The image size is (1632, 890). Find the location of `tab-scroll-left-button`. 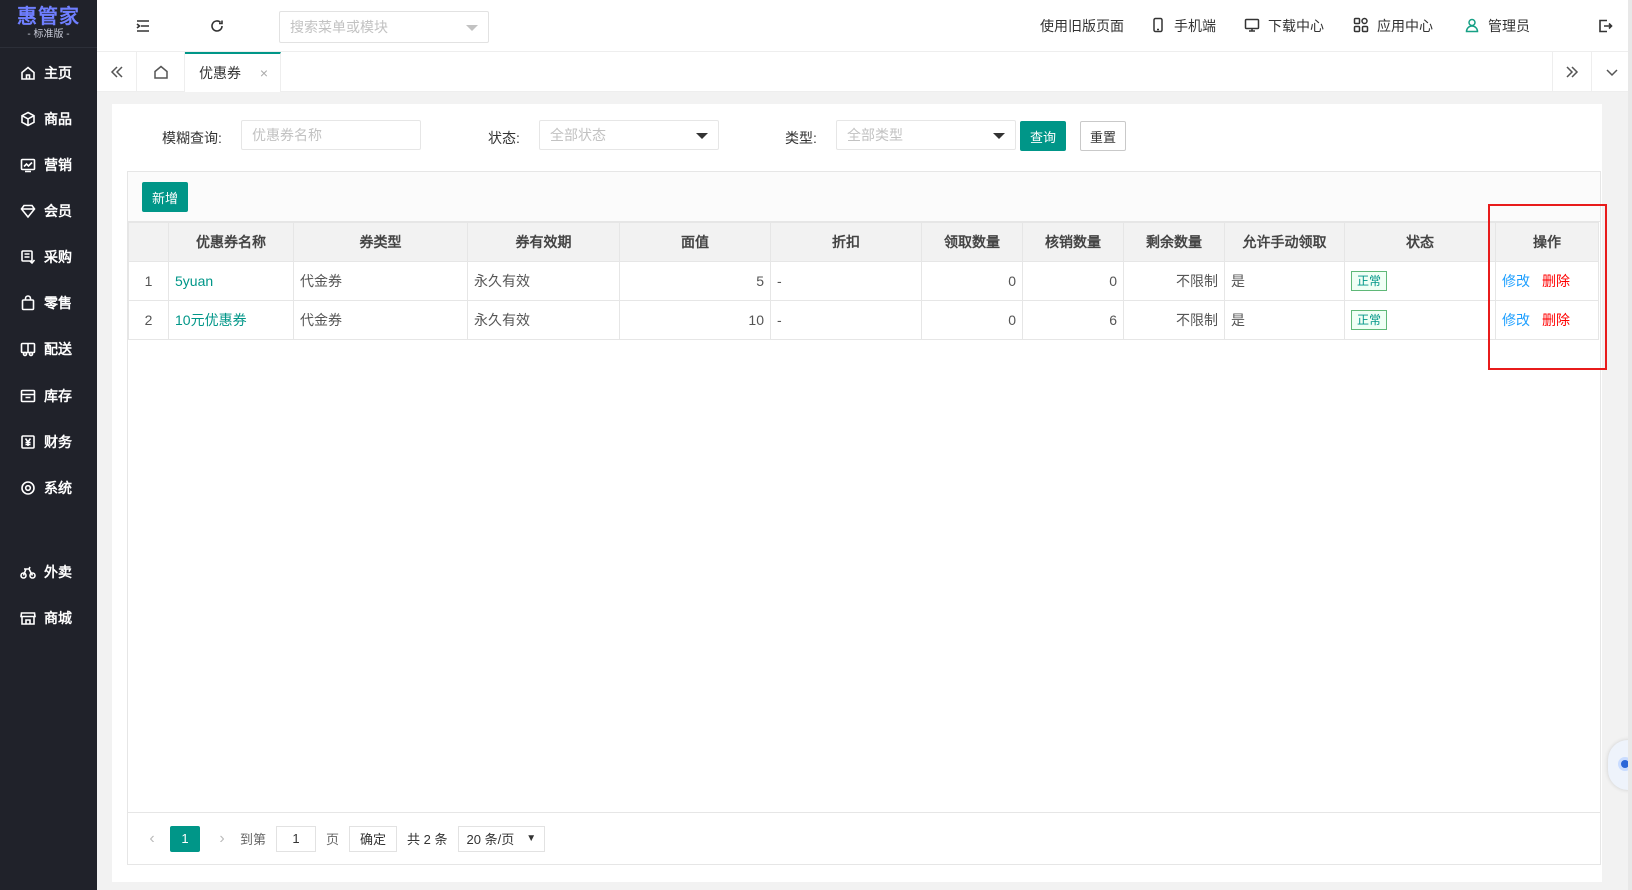

tab-scroll-left-button is located at coordinates (117, 72).